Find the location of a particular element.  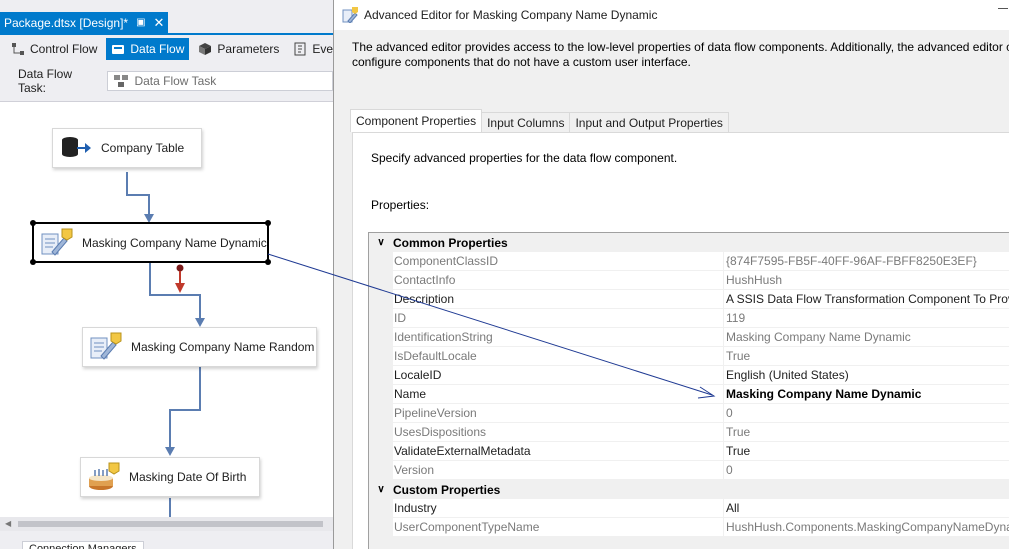

property-value: HushHush is located at coordinates (866, 280).